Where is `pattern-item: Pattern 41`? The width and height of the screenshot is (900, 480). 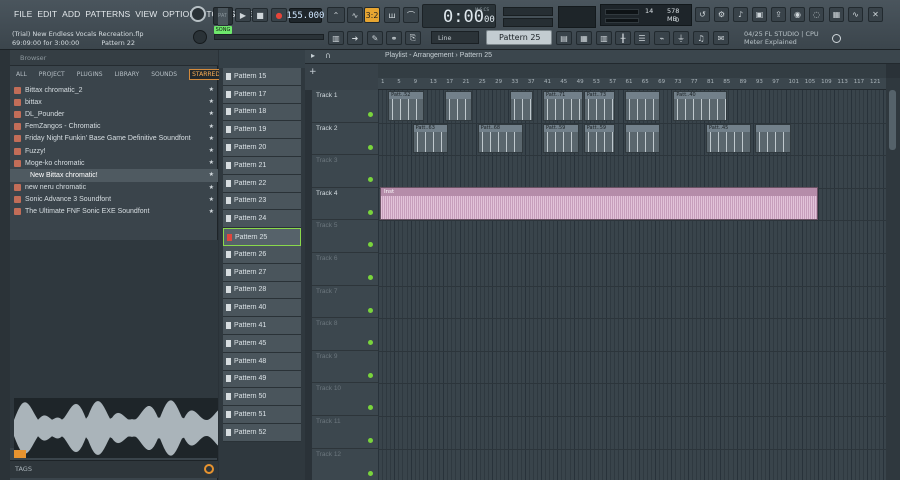
pattern-item: Pattern 41 is located at coordinates (262, 326).